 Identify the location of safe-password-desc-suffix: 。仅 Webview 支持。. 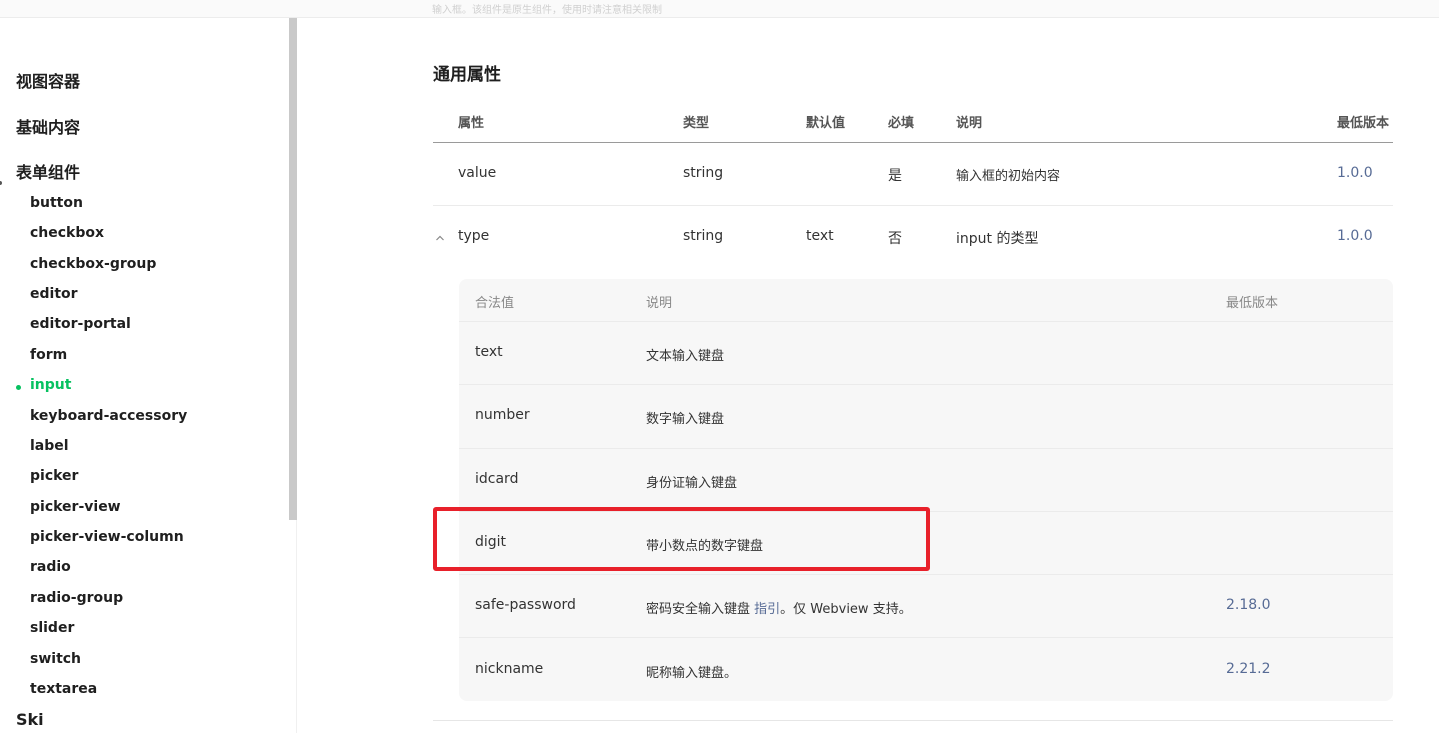
(846, 609).